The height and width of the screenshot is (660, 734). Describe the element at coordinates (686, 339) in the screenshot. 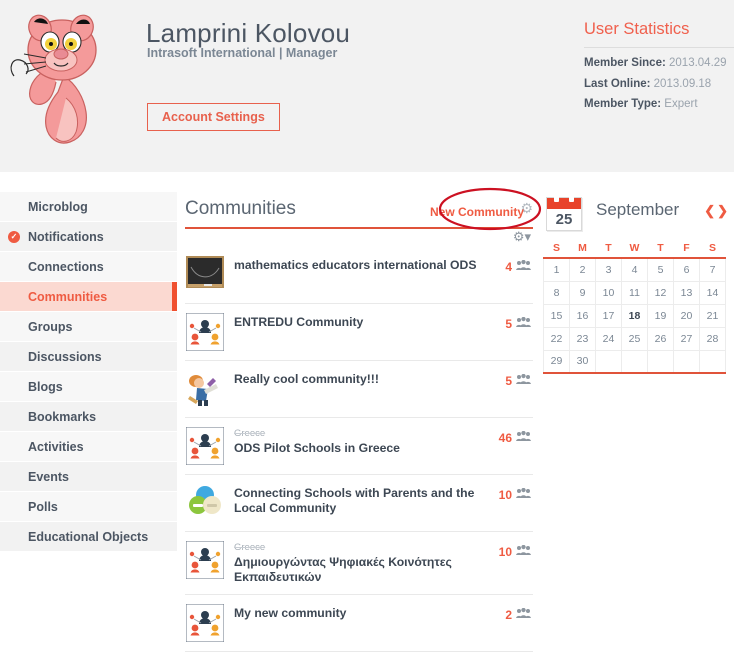

I see `calendar-day: 27` at that location.